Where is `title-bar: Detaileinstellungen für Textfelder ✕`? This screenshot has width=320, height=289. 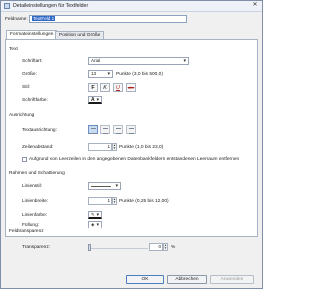
title-bar: Detaileinstellungen für Textfelder ✕ is located at coordinates (131, 6).